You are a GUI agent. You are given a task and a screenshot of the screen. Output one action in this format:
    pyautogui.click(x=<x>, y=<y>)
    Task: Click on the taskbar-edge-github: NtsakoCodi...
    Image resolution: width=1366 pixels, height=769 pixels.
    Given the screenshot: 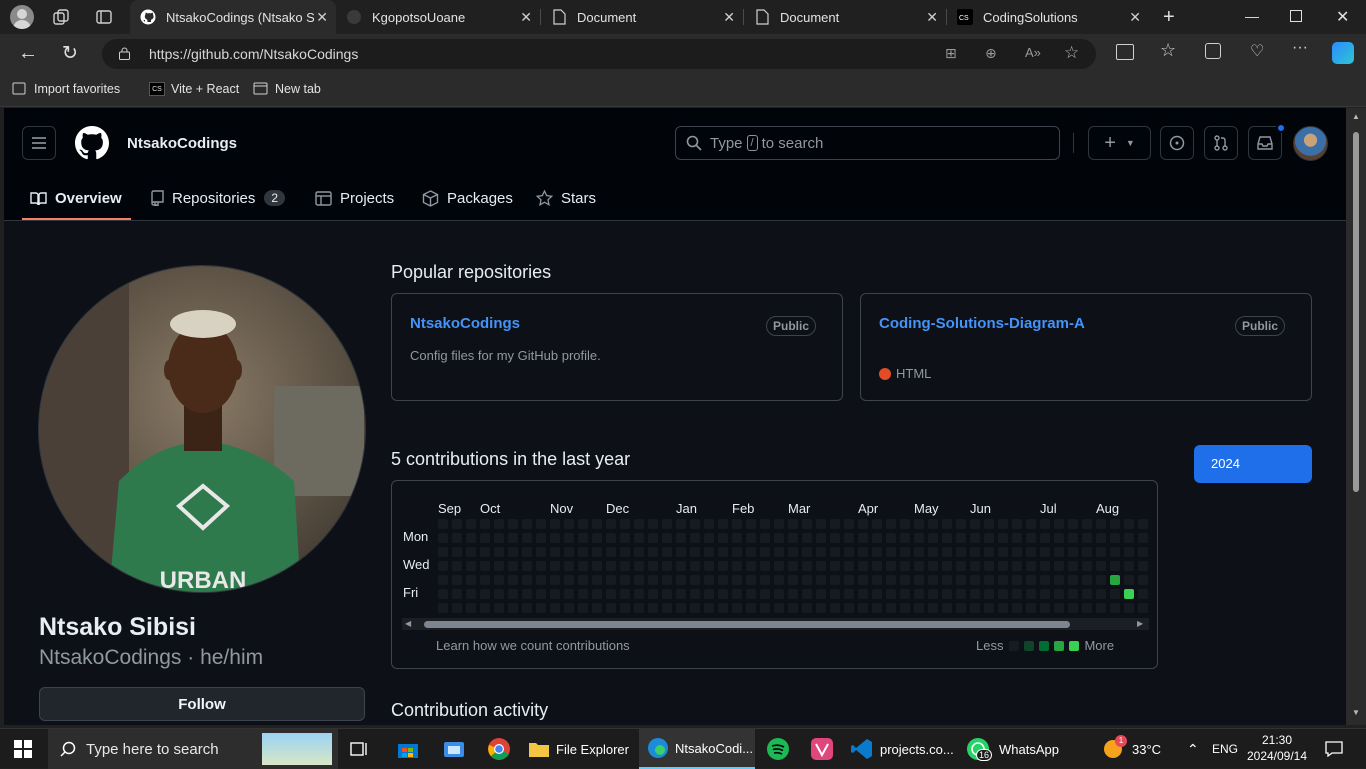 What is the action you would take?
    pyautogui.click(x=697, y=749)
    